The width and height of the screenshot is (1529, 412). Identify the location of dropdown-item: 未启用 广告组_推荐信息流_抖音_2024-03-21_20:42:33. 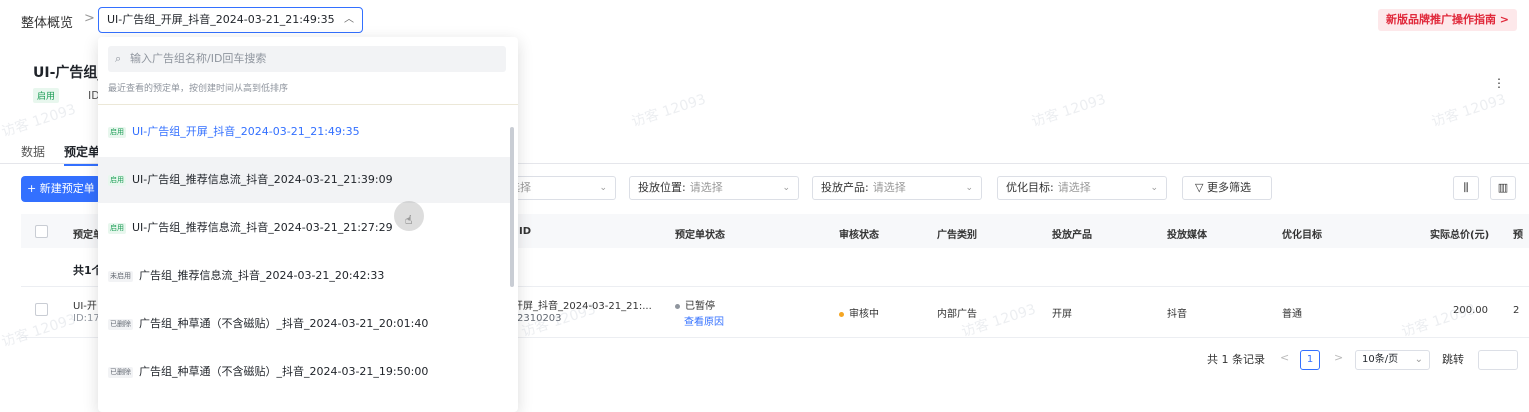
(304, 276).